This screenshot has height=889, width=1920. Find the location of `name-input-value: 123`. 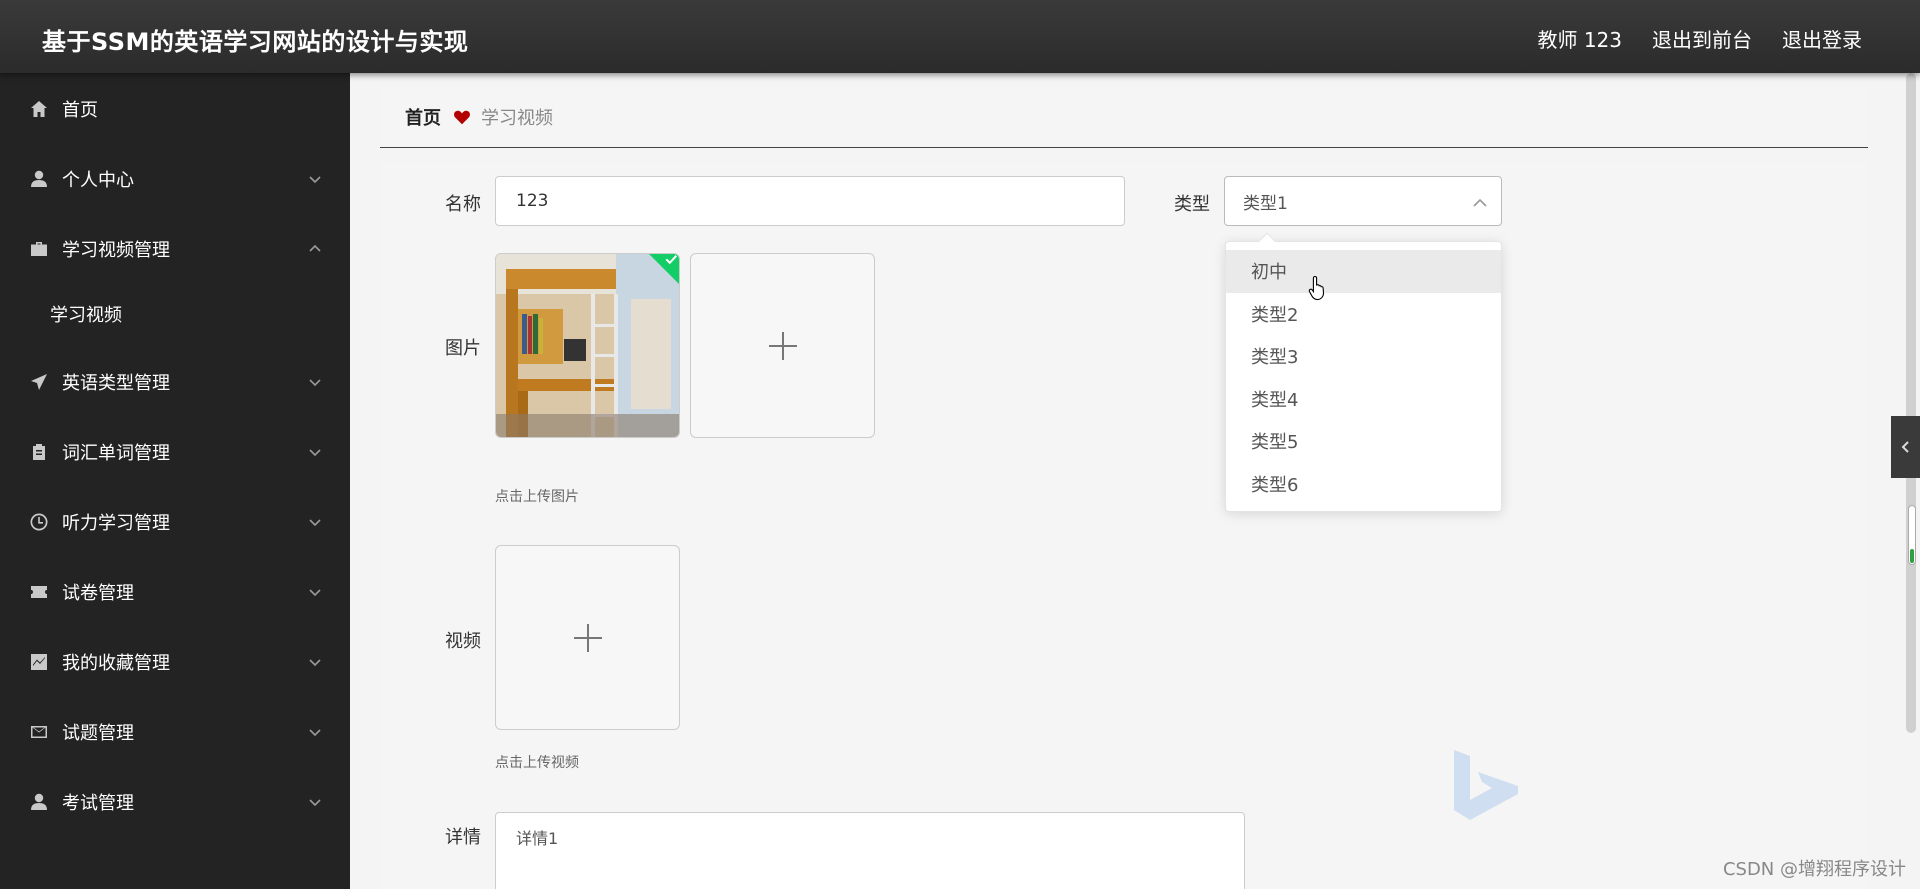

name-input-value: 123 is located at coordinates (532, 201).